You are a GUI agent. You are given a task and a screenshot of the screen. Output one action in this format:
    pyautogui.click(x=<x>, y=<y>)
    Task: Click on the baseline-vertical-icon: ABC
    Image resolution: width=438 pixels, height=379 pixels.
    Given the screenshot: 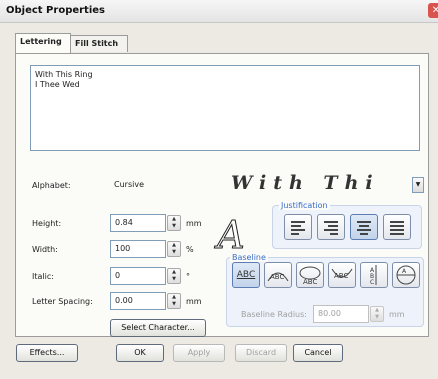 What is the action you would take?
    pyautogui.click(x=374, y=275)
    